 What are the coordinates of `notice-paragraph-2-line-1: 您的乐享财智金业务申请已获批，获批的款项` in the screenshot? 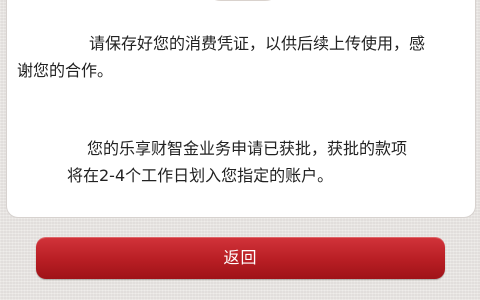 It's located at (247, 148).